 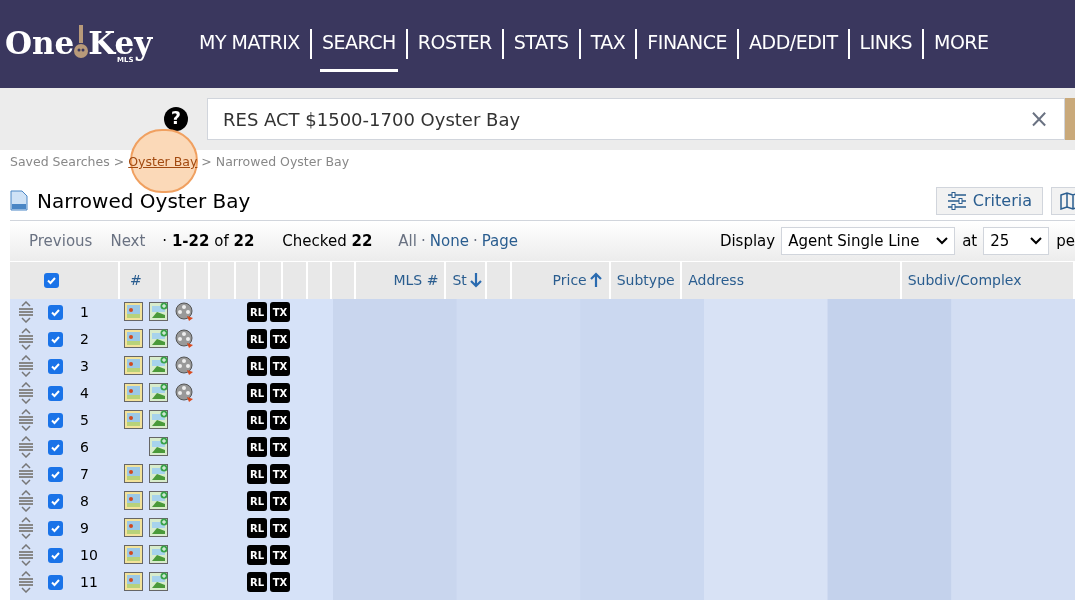 I want to click on sliders-icon, so click(x=956, y=200).